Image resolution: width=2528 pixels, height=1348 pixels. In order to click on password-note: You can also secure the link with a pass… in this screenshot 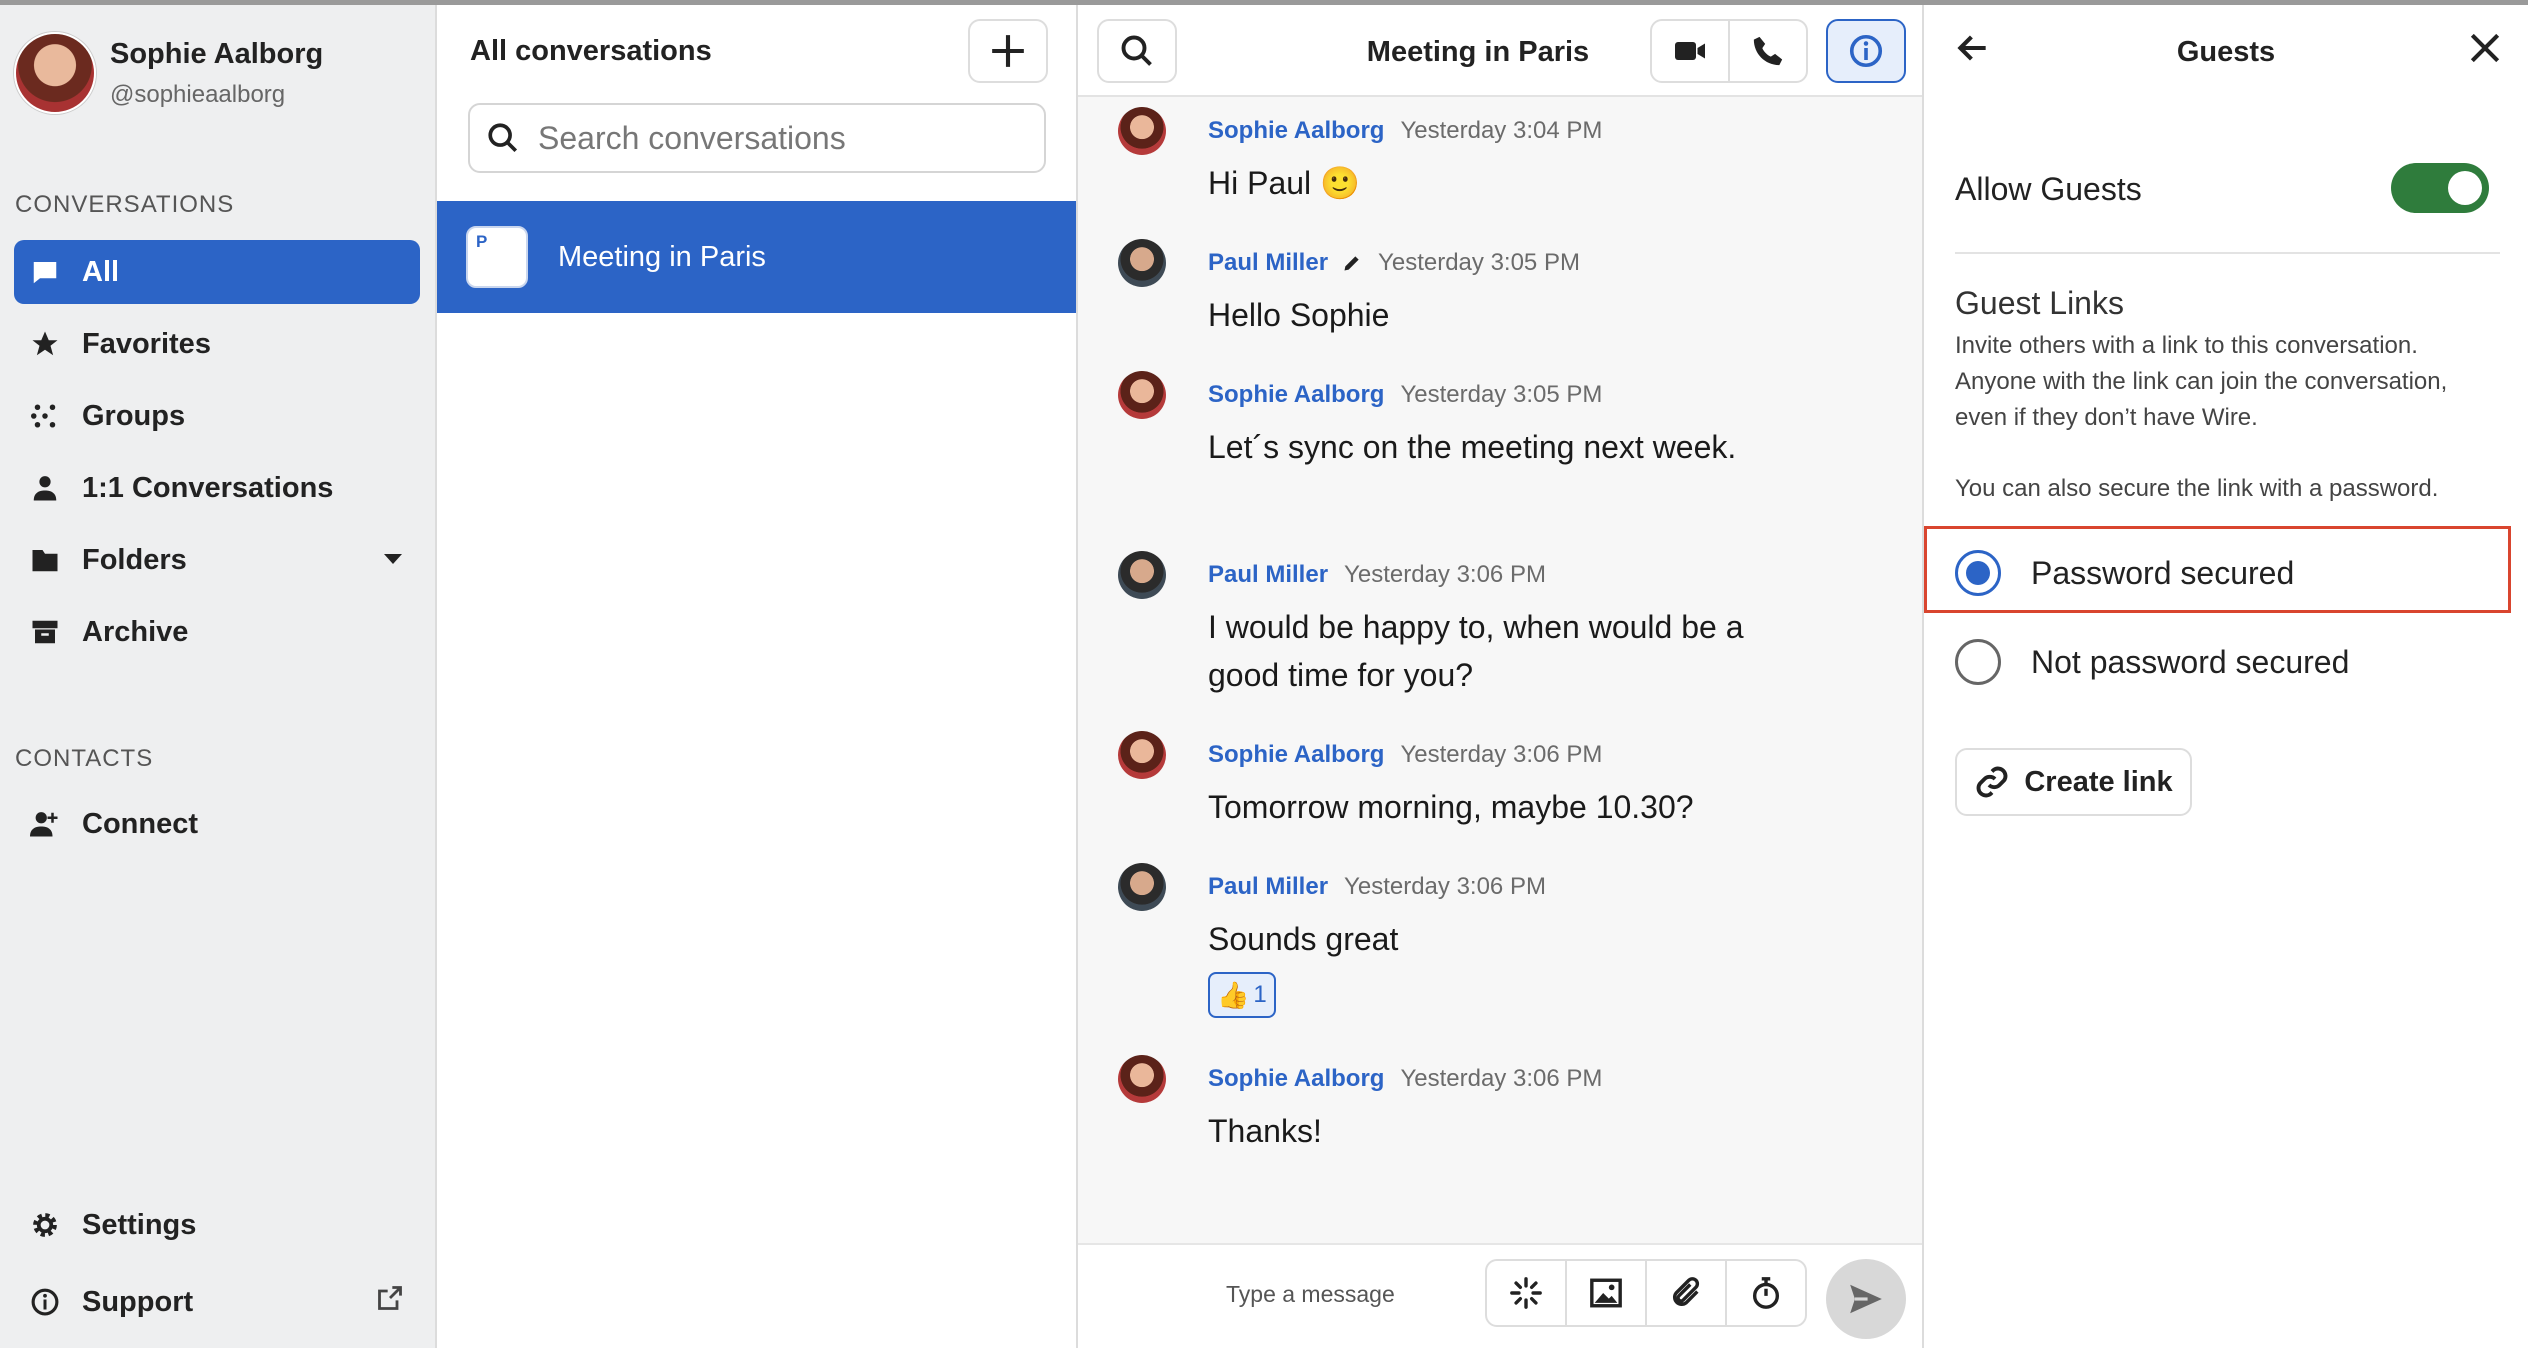, I will do `click(2197, 488)`.